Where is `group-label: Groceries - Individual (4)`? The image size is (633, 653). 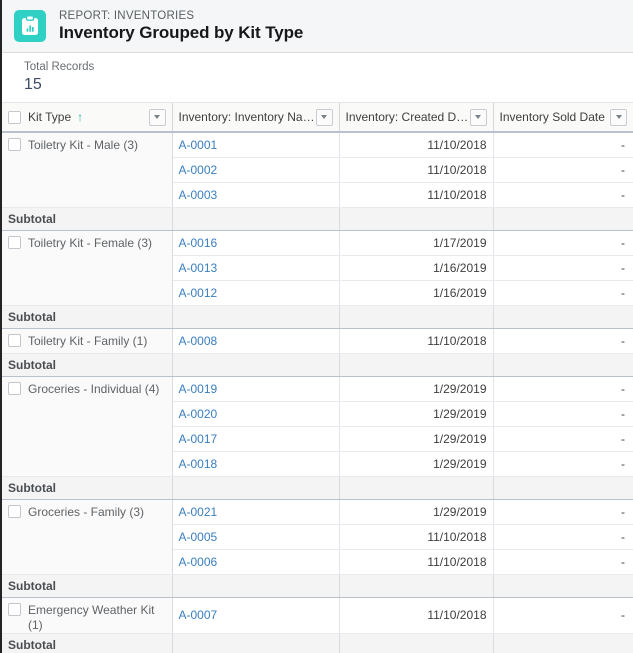
group-label: Groceries - Individual (4) is located at coordinates (94, 388).